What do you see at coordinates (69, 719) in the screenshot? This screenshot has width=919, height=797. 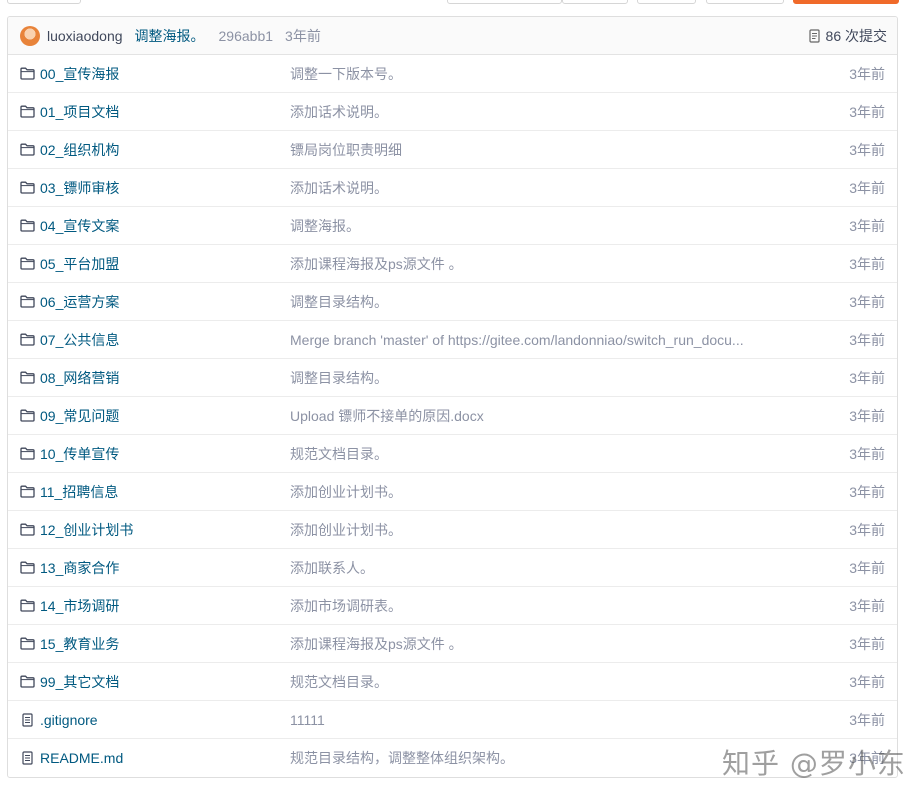 I see `file-name: .gitignore` at bounding box center [69, 719].